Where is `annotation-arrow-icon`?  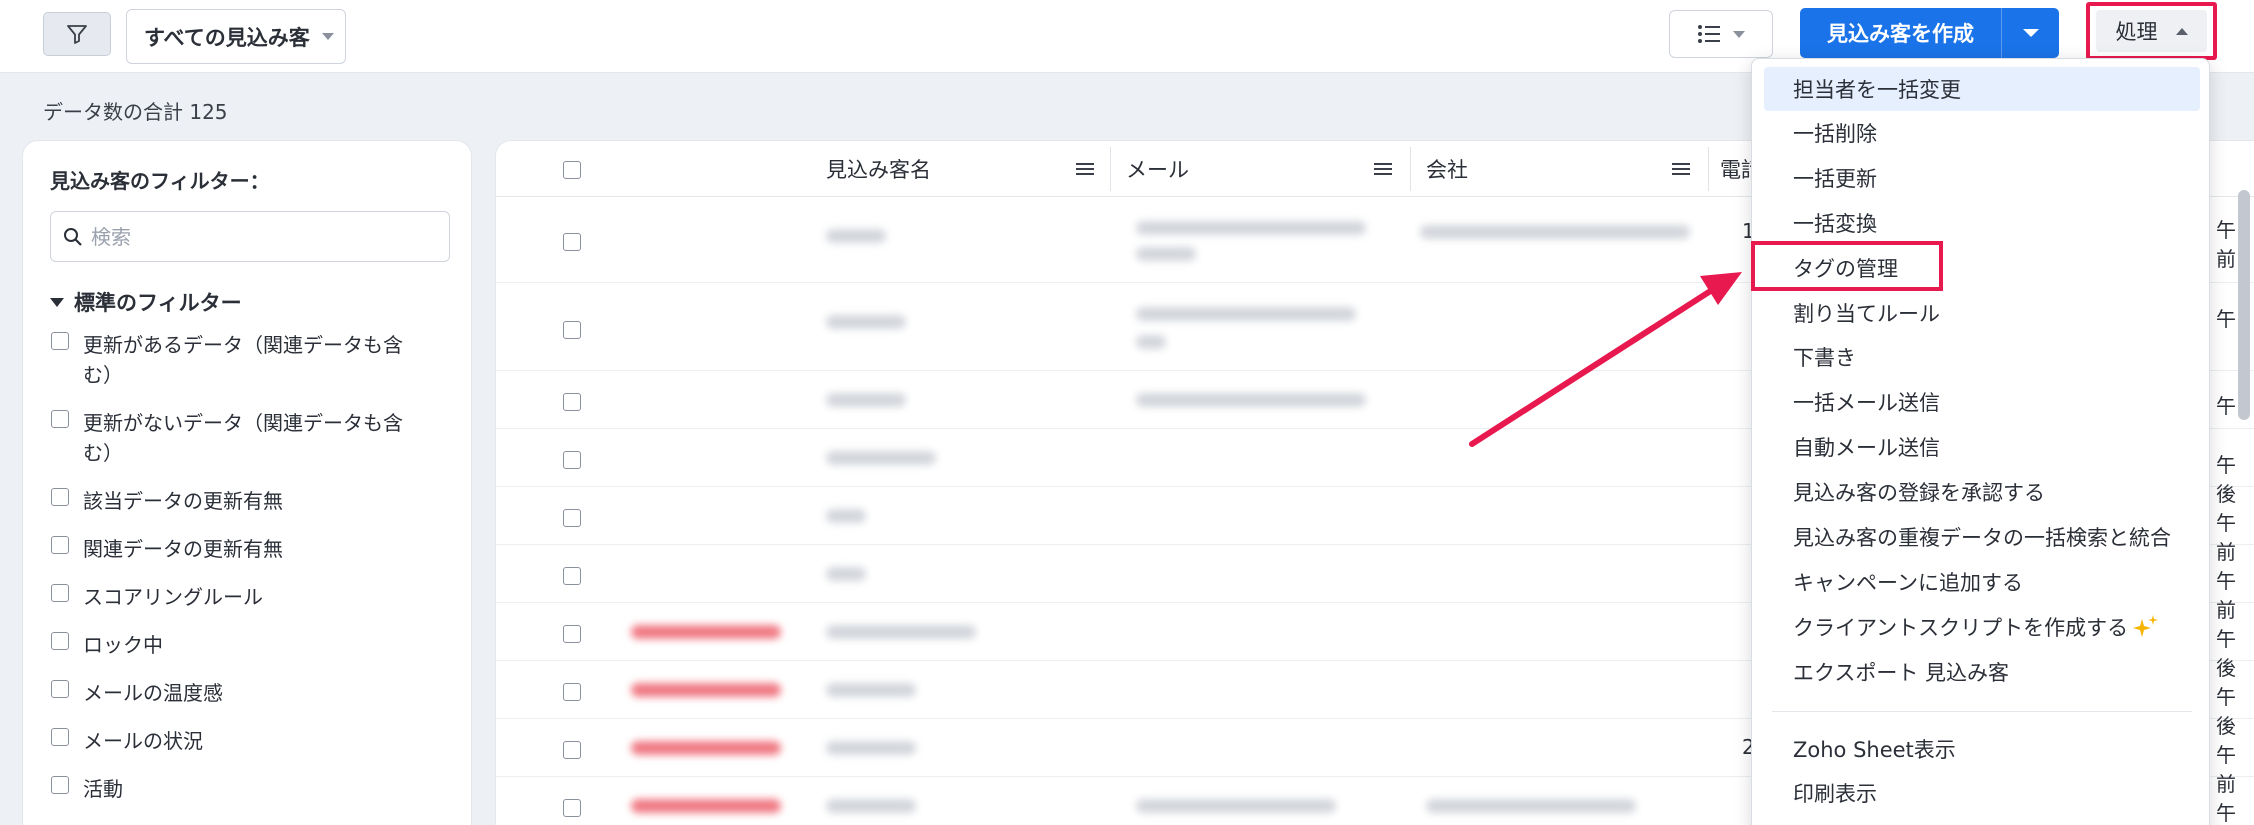 annotation-arrow-icon is located at coordinates (1605, 359).